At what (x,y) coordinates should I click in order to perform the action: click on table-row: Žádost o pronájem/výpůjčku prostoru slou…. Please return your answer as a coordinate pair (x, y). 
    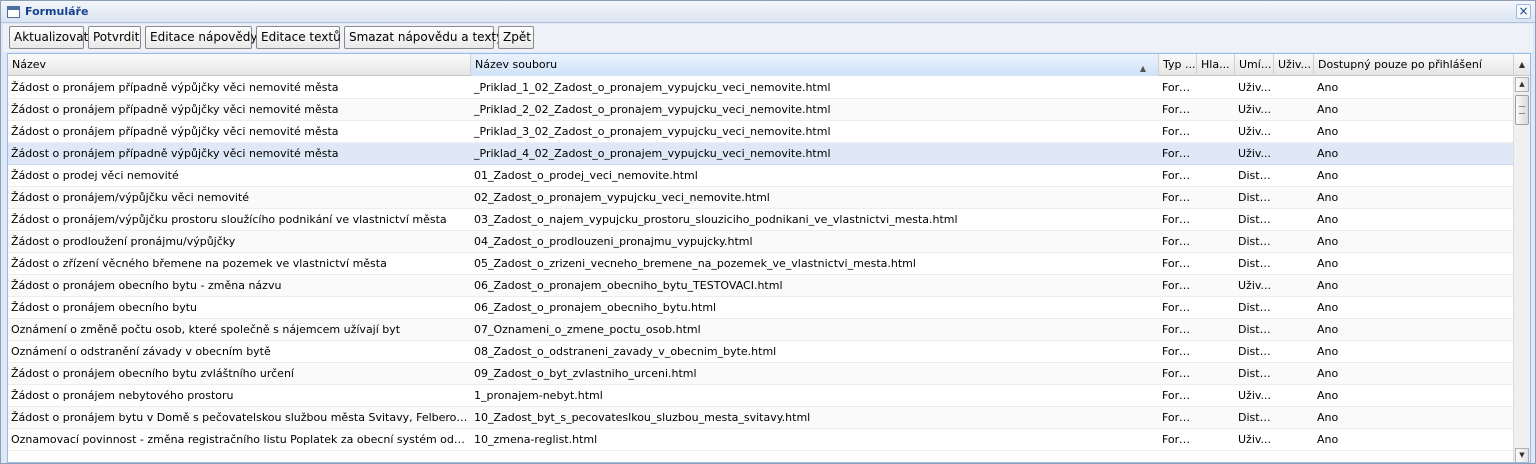
    Looking at the image, I should click on (760, 220).